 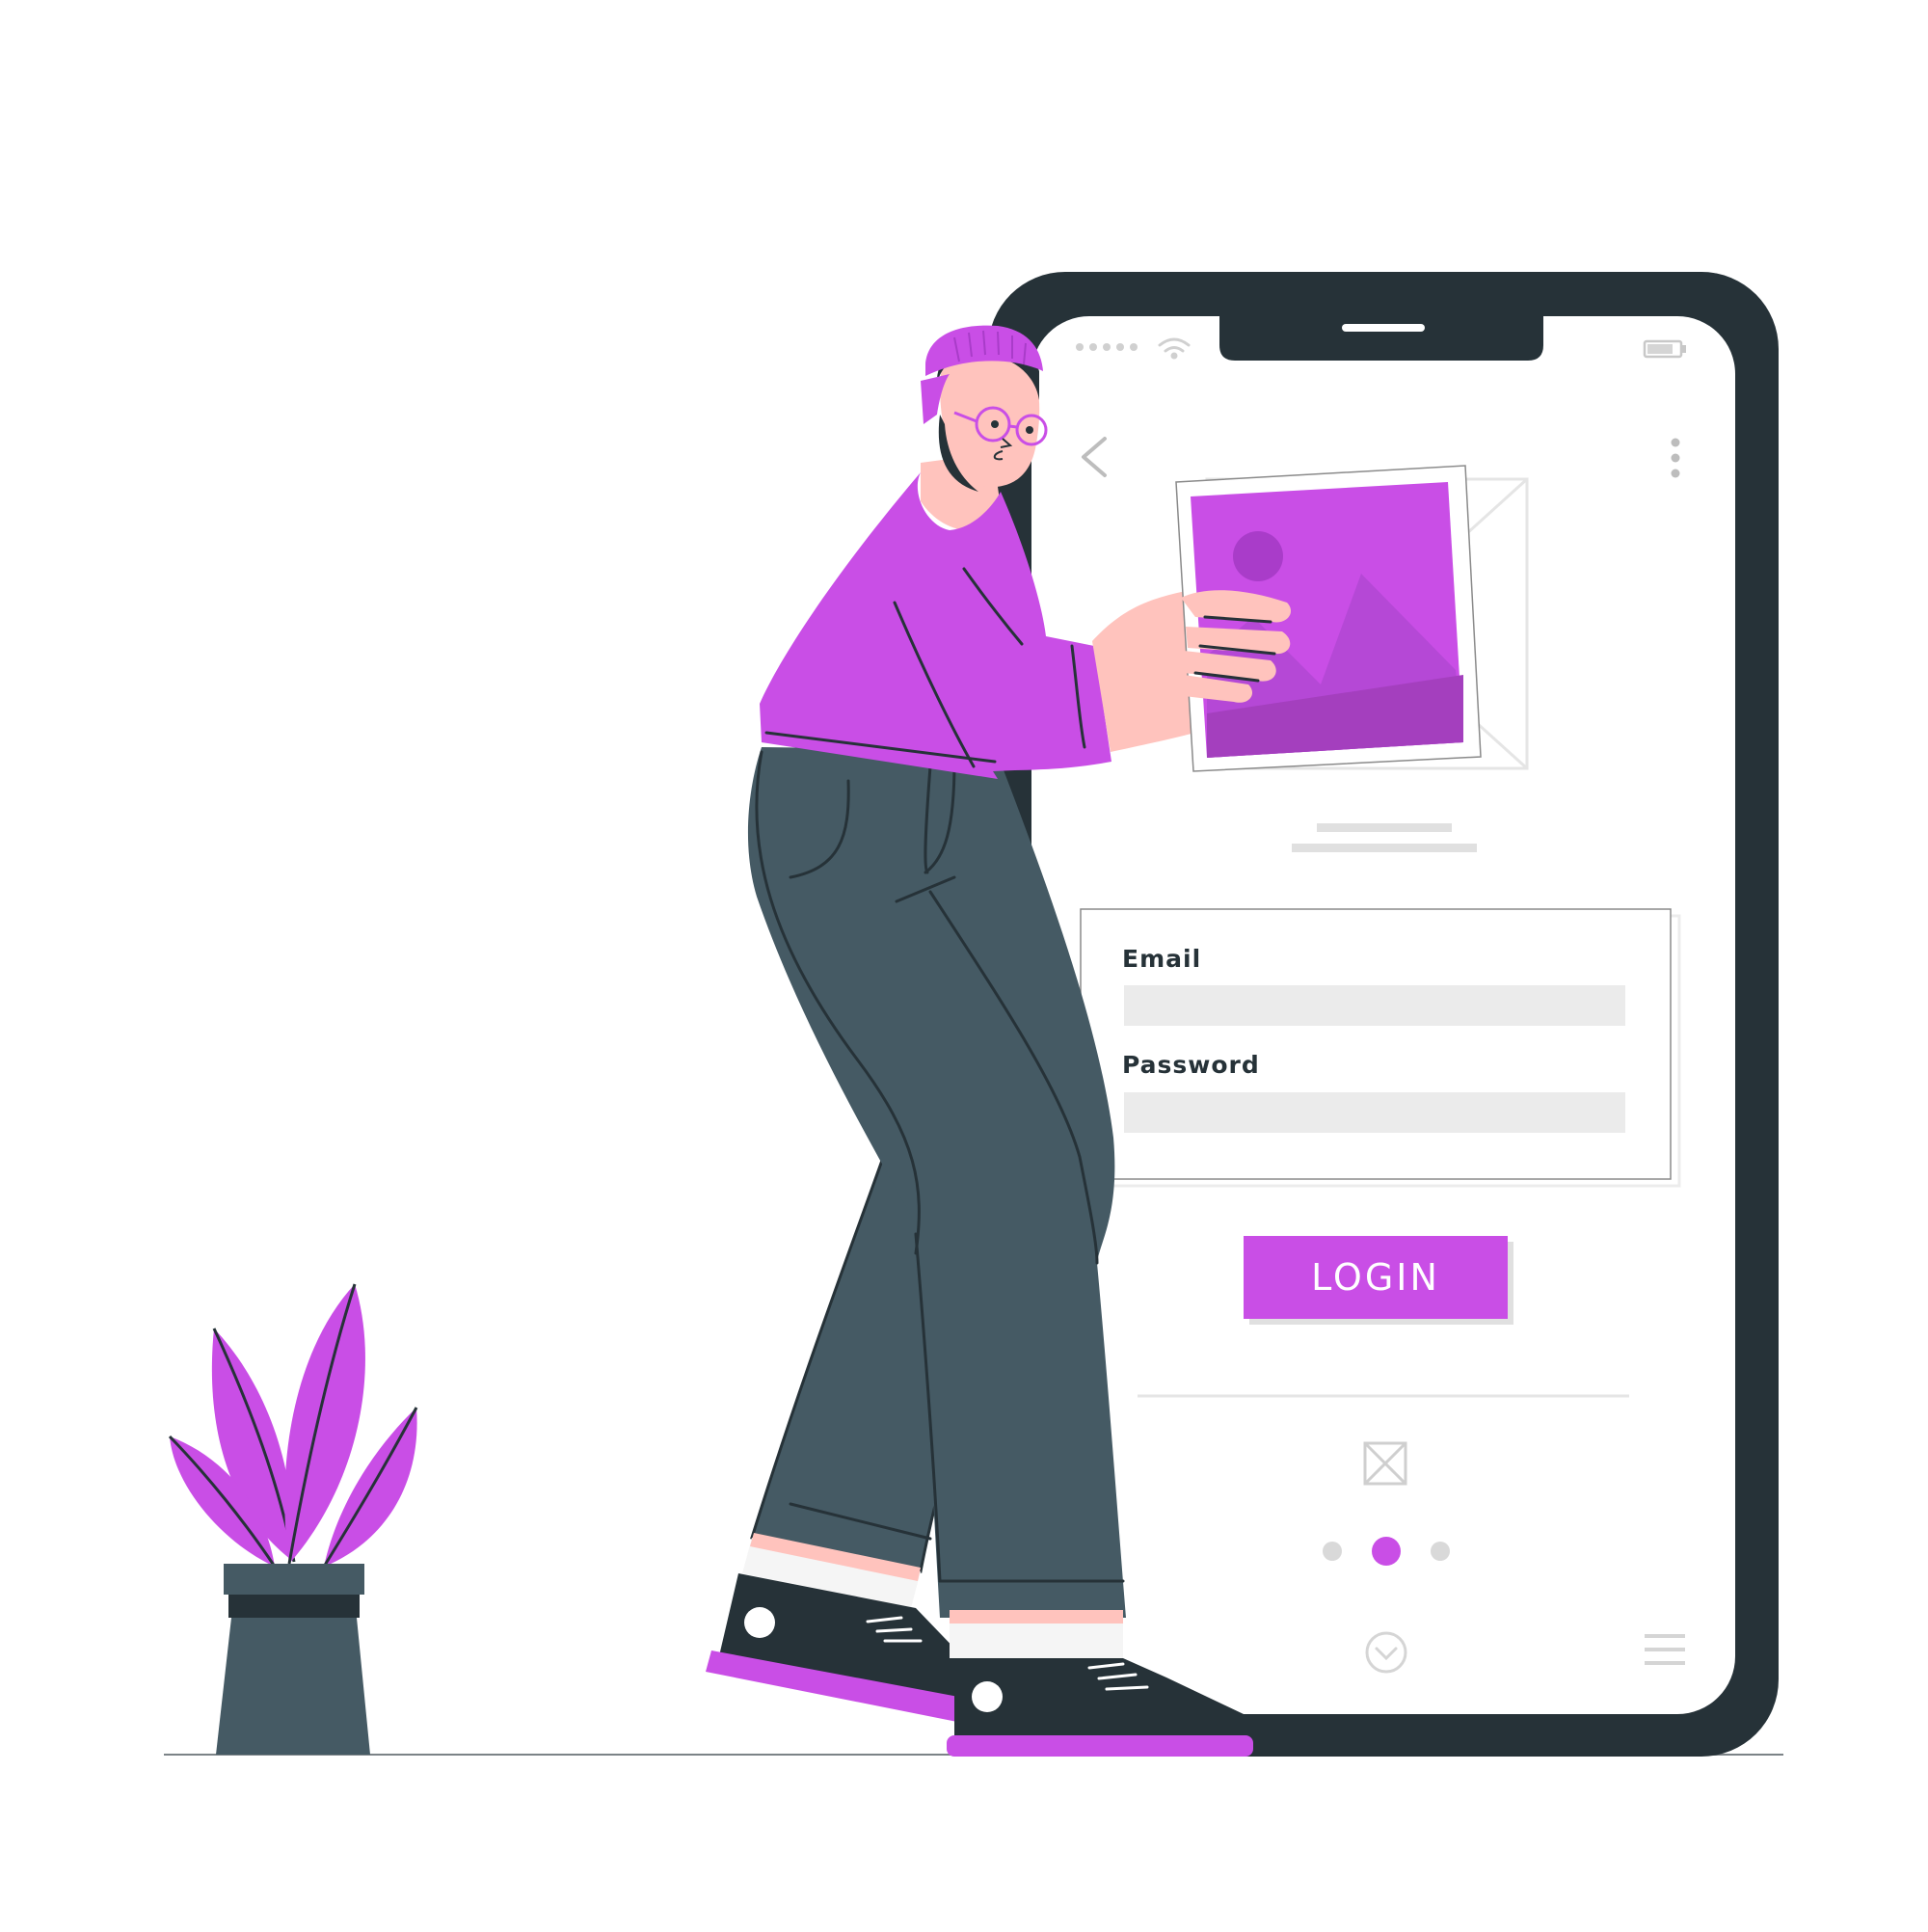 What do you see at coordinates (1191, 1065) in the screenshot?
I see `password-label: Password` at bounding box center [1191, 1065].